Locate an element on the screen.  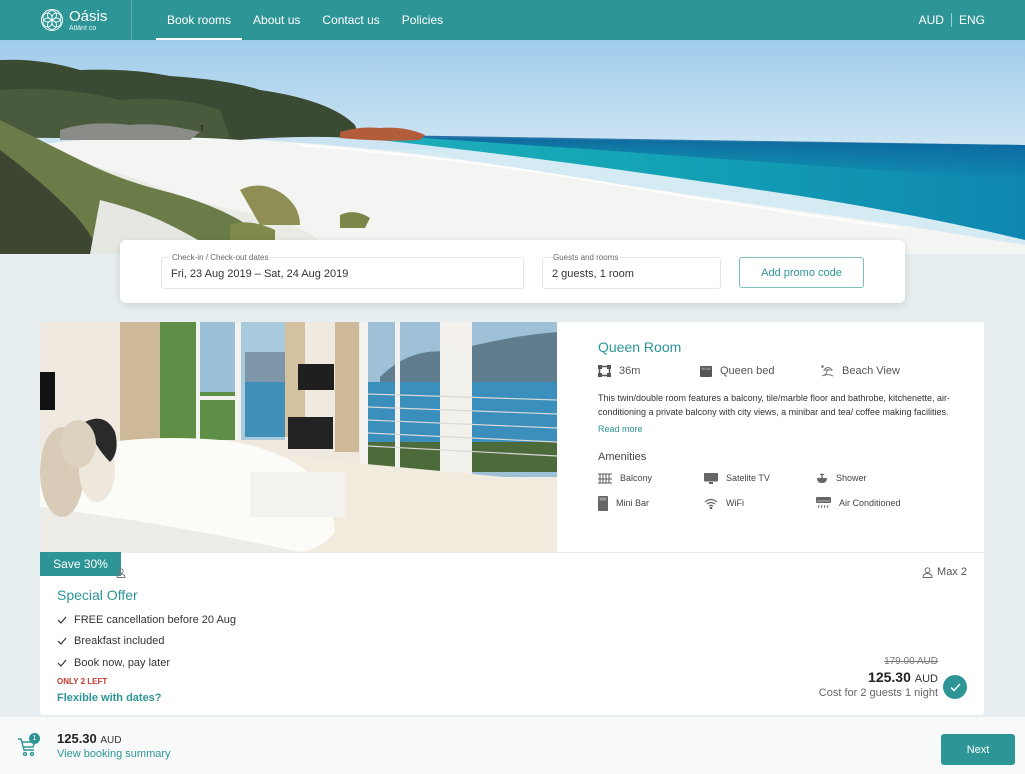
room-view: Beach View is located at coordinates (860, 371).